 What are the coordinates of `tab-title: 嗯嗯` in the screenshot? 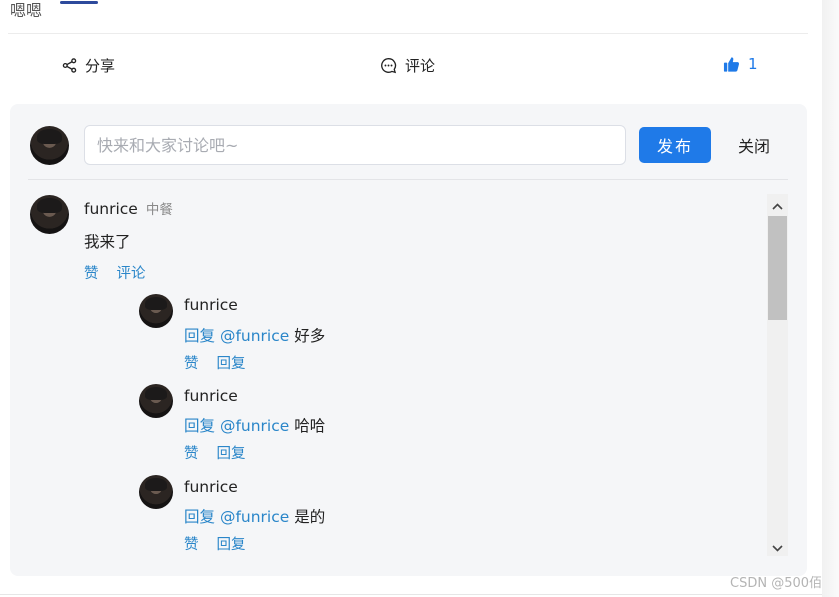 It's located at (26, 10).